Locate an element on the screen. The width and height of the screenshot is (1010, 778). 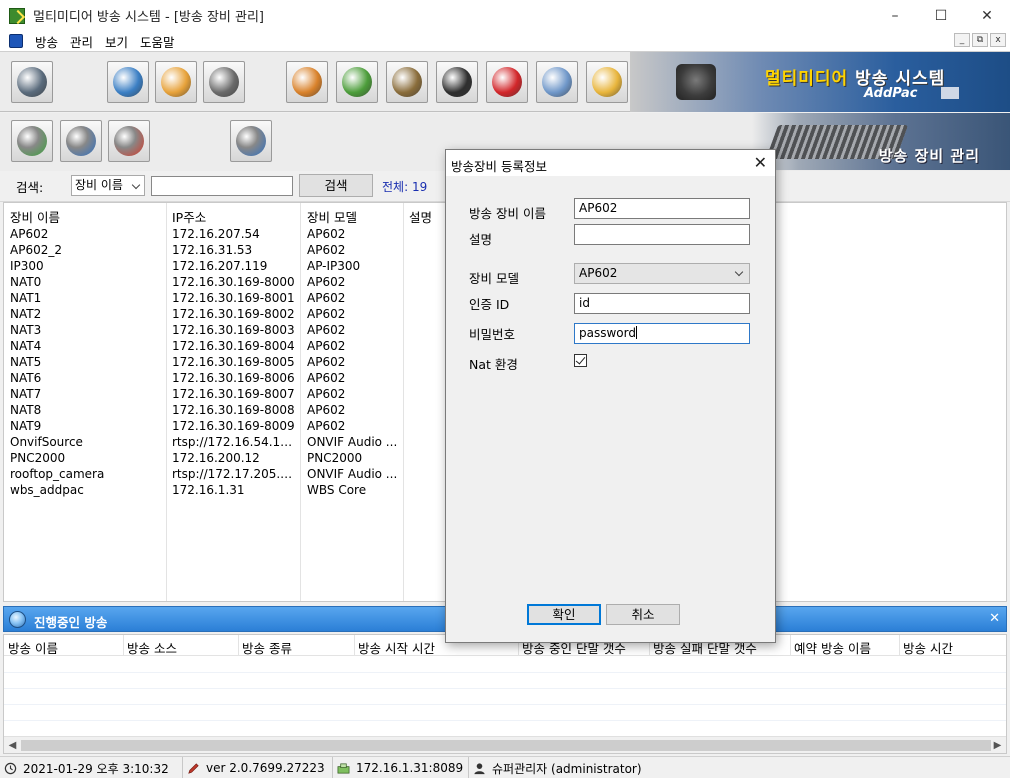
schedule-broadcast-button is located at coordinates (307, 82).